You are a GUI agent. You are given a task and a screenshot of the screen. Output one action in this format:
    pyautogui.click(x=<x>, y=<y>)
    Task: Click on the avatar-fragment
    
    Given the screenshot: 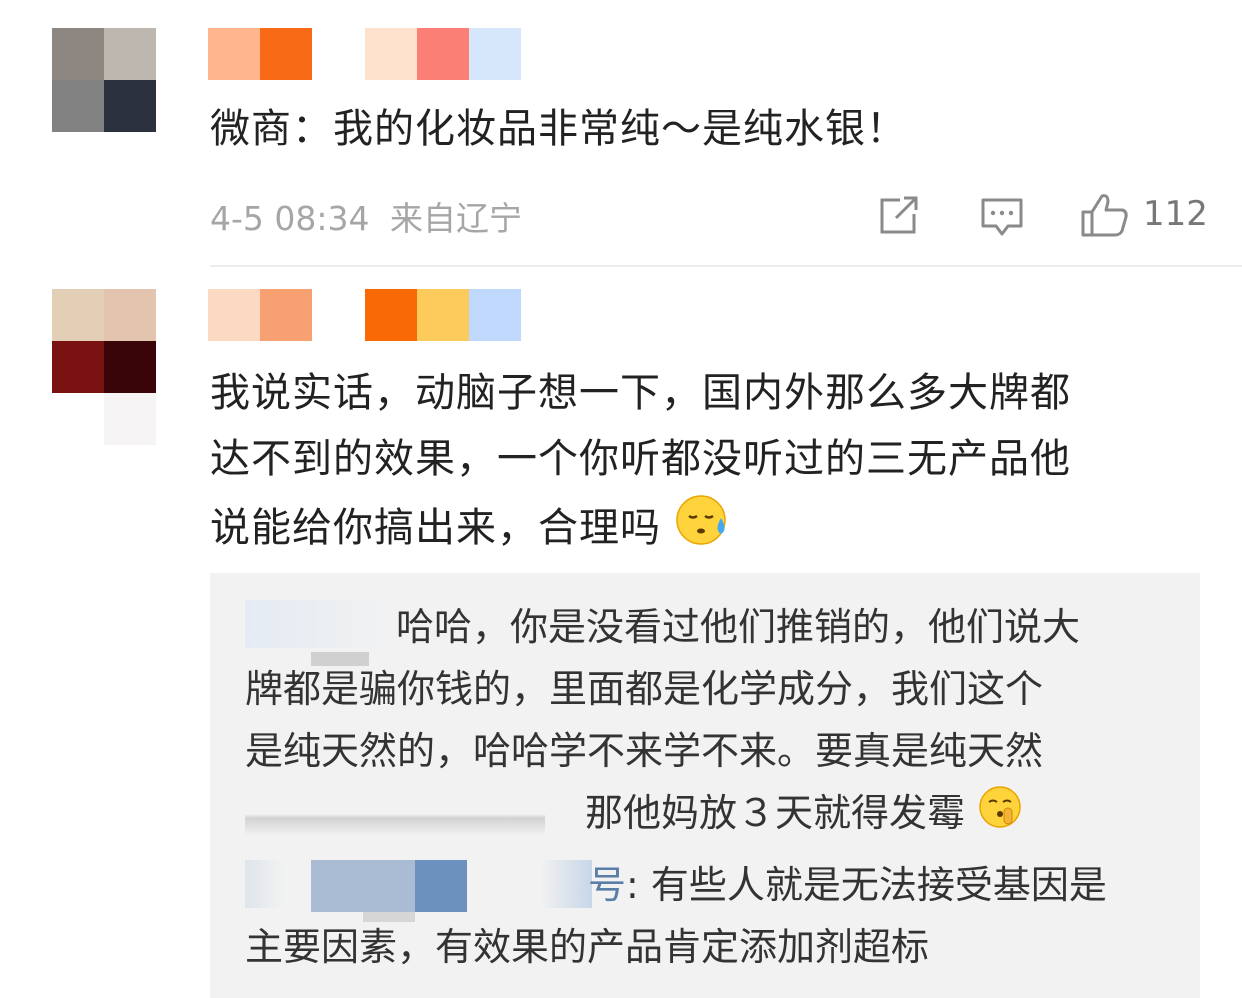 What is the action you would take?
    pyautogui.click(x=130, y=419)
    